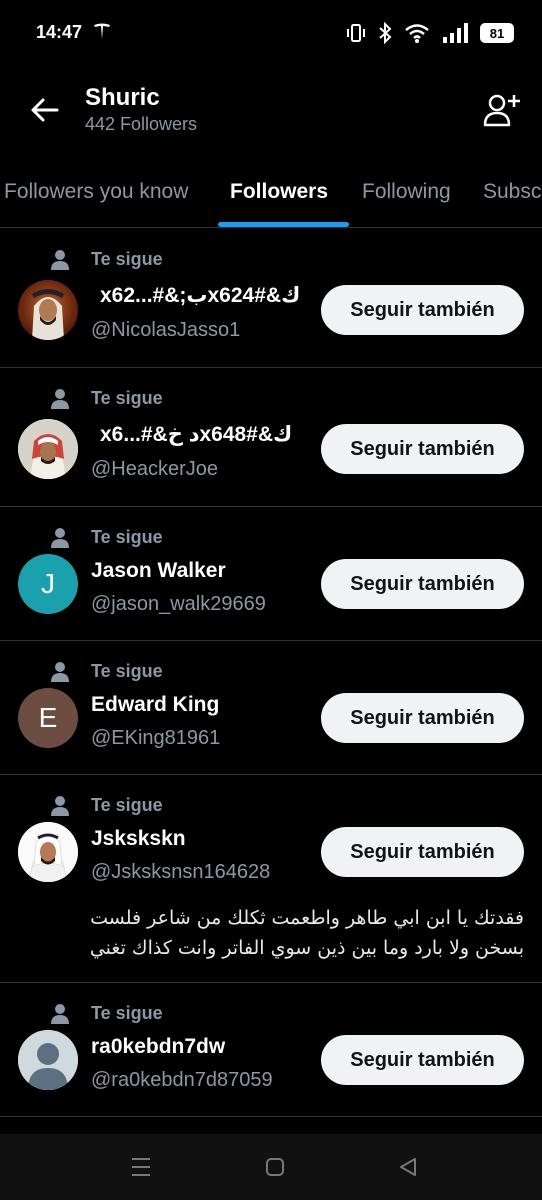 This screenshot has width=542, height=1200. I want to click on wifi-icon, so click(417, 33).